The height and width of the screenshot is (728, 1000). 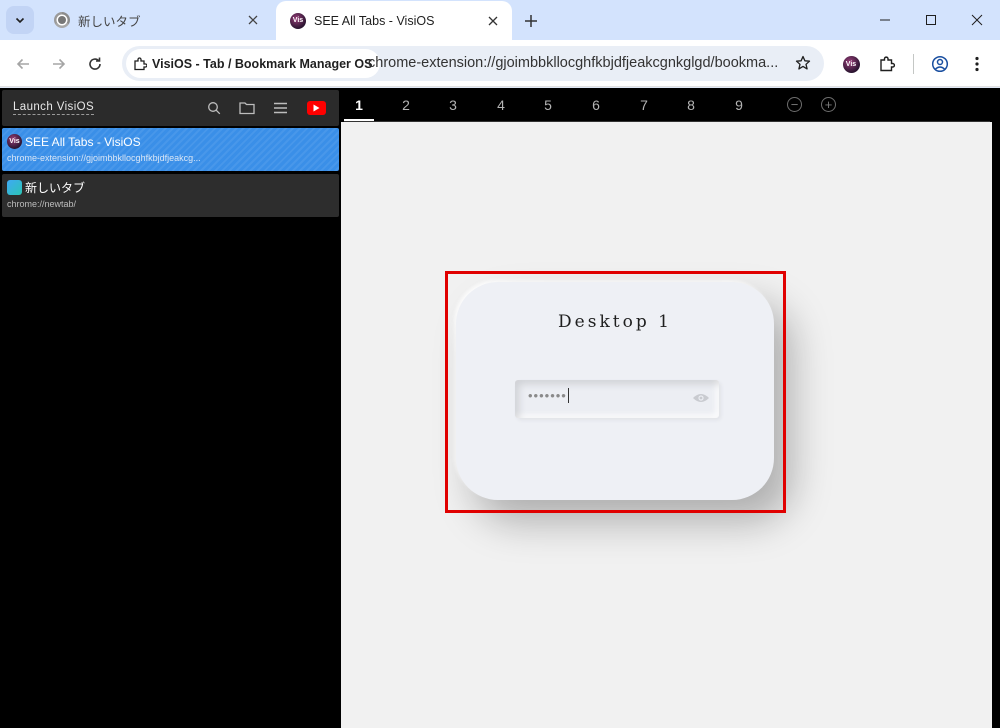 I want to click on desktop-tab-3: 3, so click(x=453, y=105).